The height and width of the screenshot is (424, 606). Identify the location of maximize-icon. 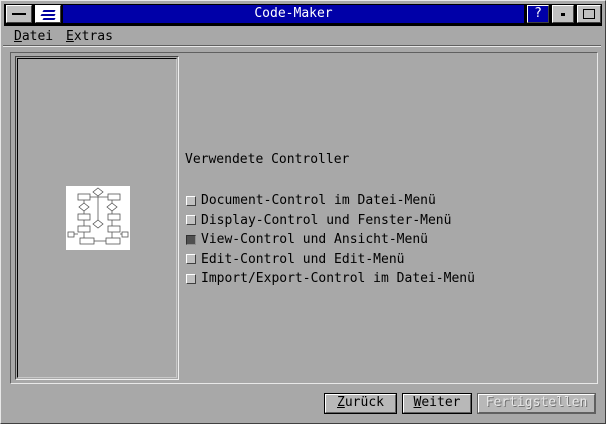
(589, 14).